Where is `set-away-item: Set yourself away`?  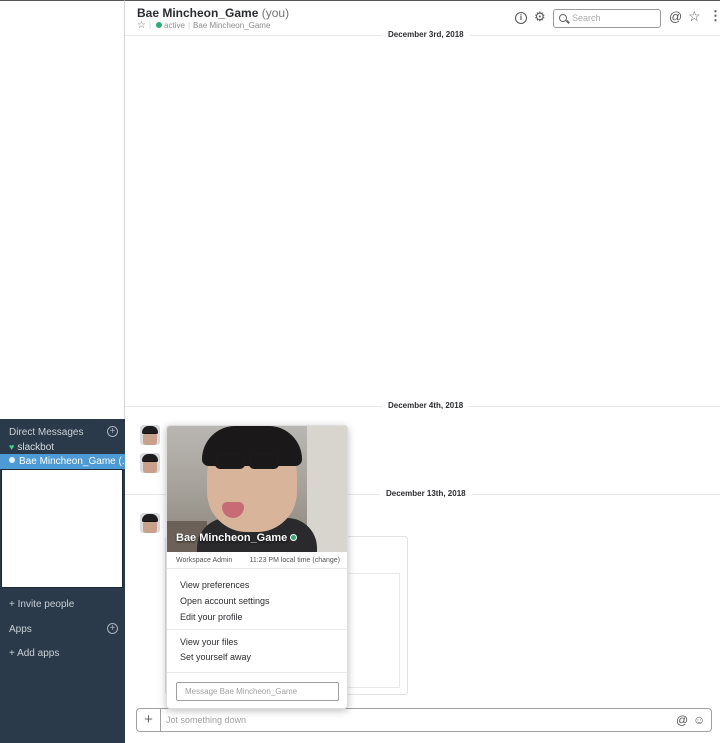 set-away-item: Set yourself away is located at coordinates (215, 657).